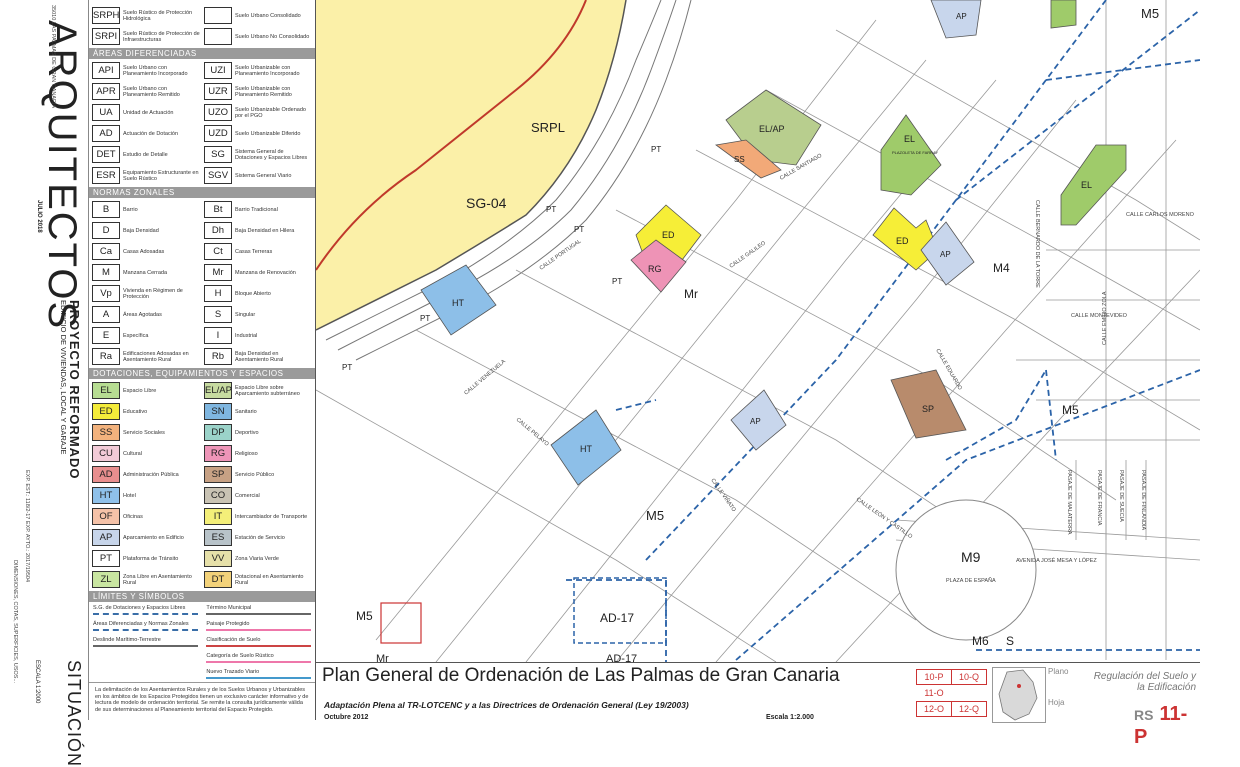 This screenshot has width=1240, height=767. I want to click on street-vinatto: CALLE VIÑATO, so click(723, 495).